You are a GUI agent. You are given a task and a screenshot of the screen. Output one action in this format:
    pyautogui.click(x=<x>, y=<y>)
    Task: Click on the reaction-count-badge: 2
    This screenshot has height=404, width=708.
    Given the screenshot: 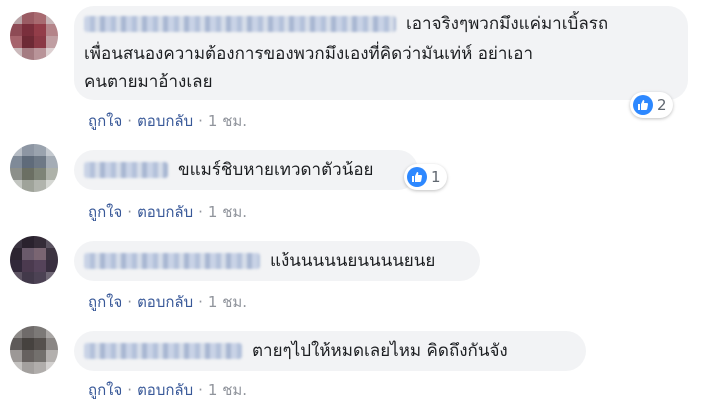 What is the action you would take?
    pyautogui.click(x=651, y=105)
    